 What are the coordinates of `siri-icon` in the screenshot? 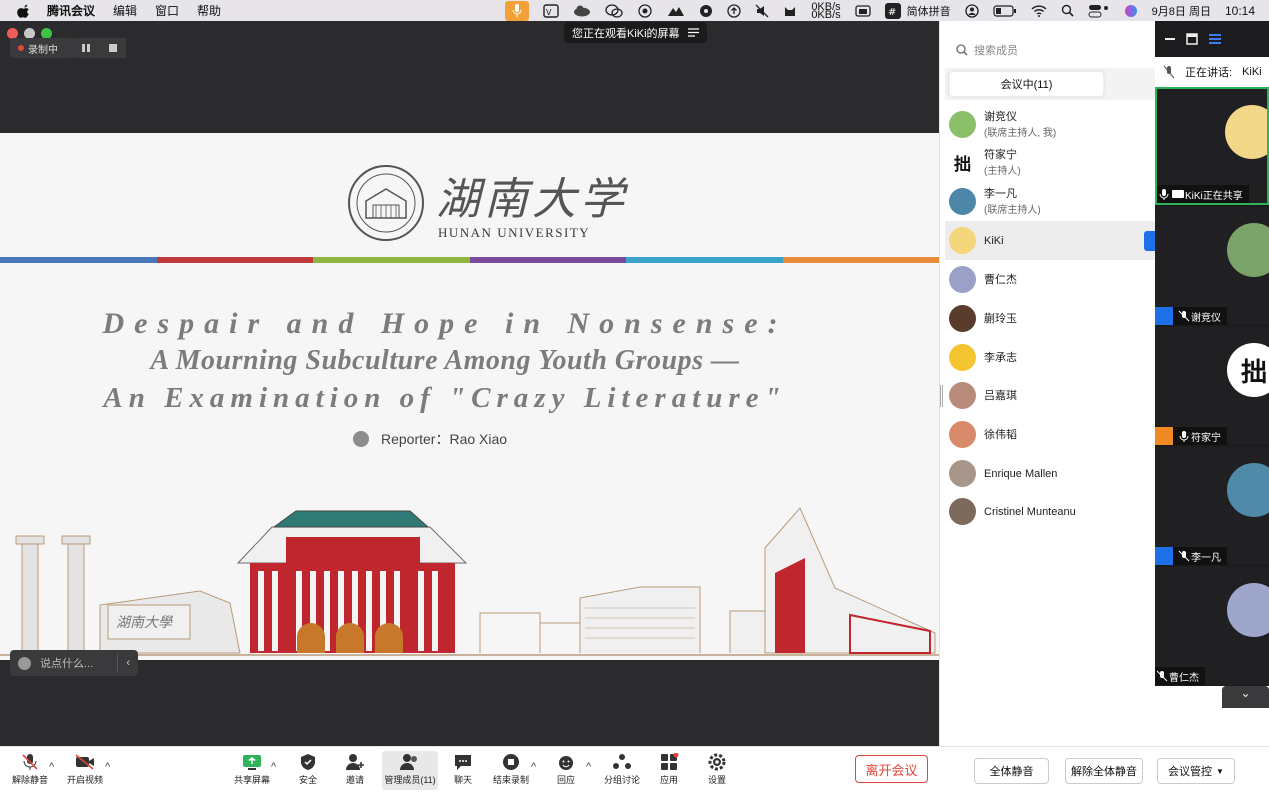 It's located at (1131, 11).